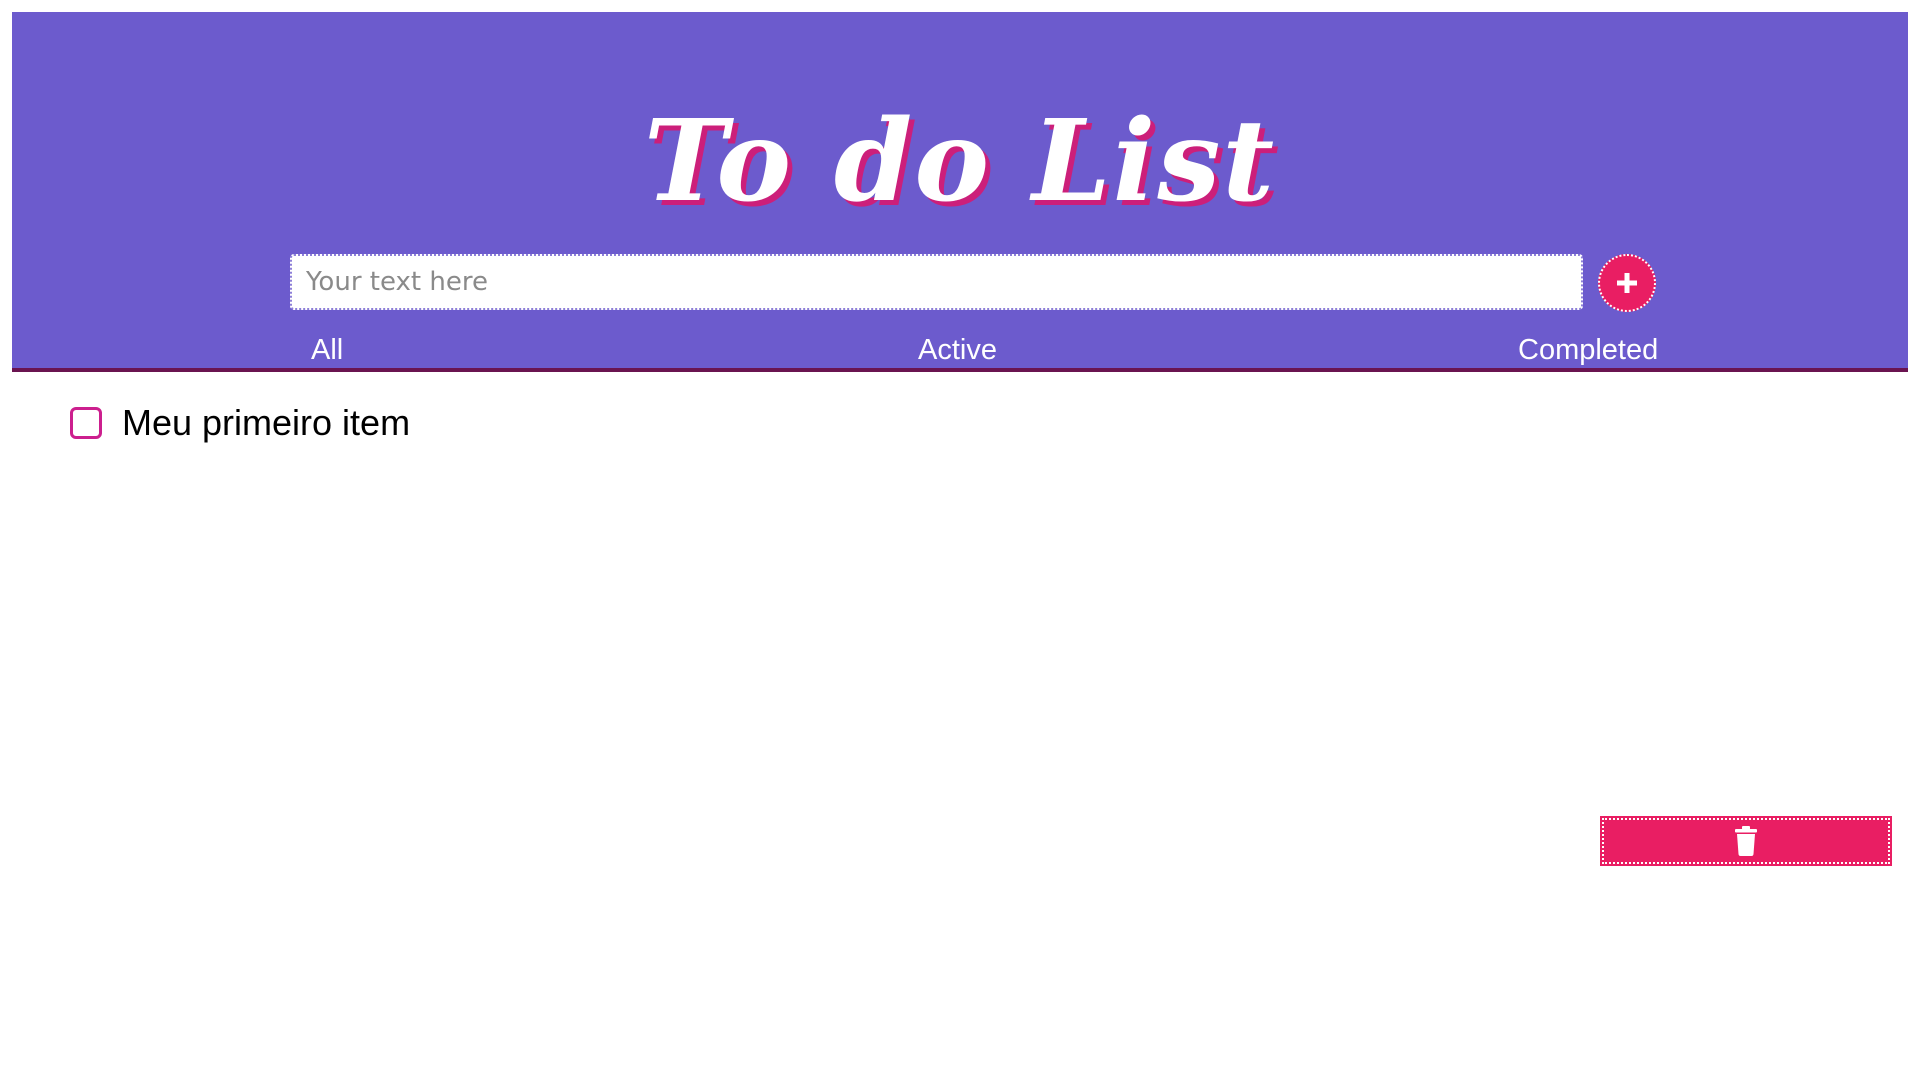  Describe the element at coordinates (960, 161) in the screenshot. I see `page-title: To do List` at that location.